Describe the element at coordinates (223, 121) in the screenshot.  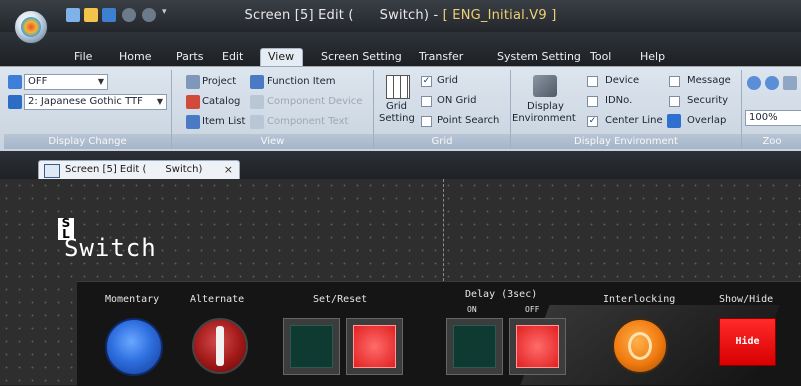
I see `item-list-button: Item List` at that location.